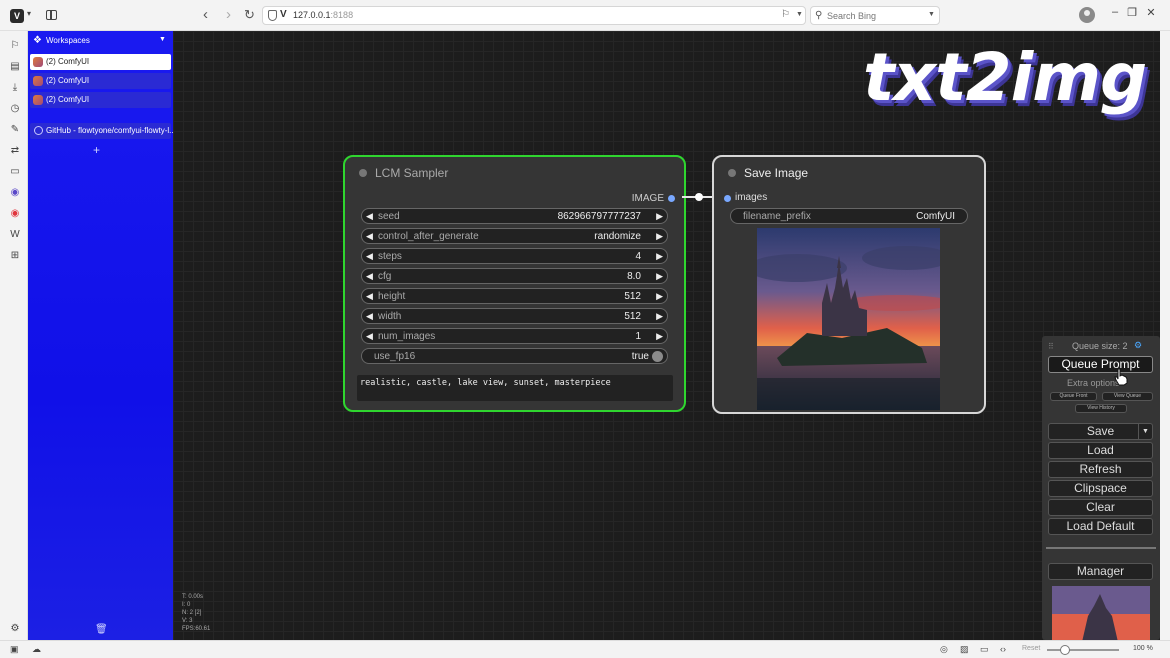 Image resolution: width=1170 pixels, height=658 pixels. What do you see at coordinates (514, 356) in the screenshot?
I see `widget-use-fp16: use_fp16 true` at bounding box center [514, 356].